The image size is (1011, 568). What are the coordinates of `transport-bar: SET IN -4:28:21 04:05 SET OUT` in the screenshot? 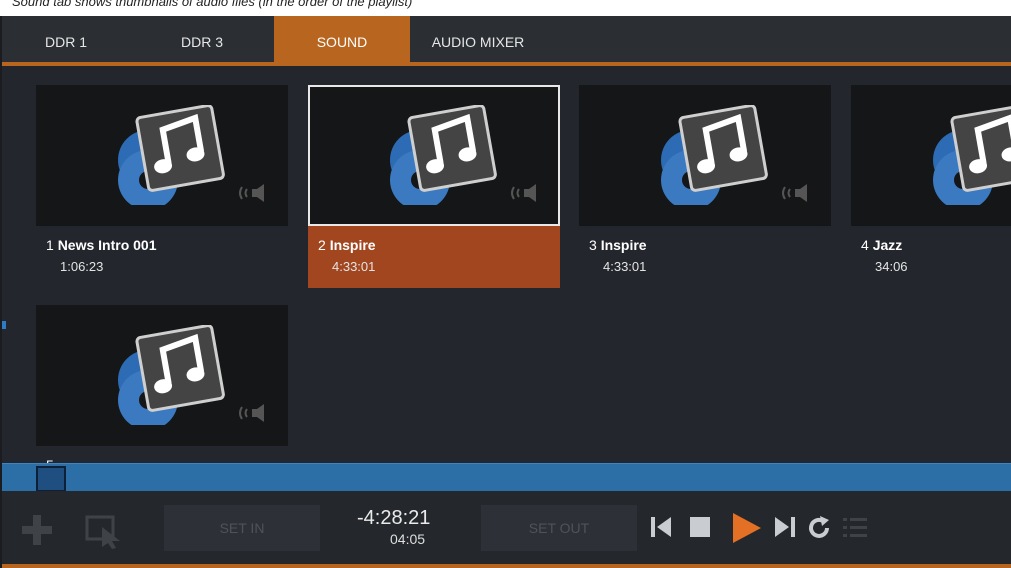 It's located at (506, 529).